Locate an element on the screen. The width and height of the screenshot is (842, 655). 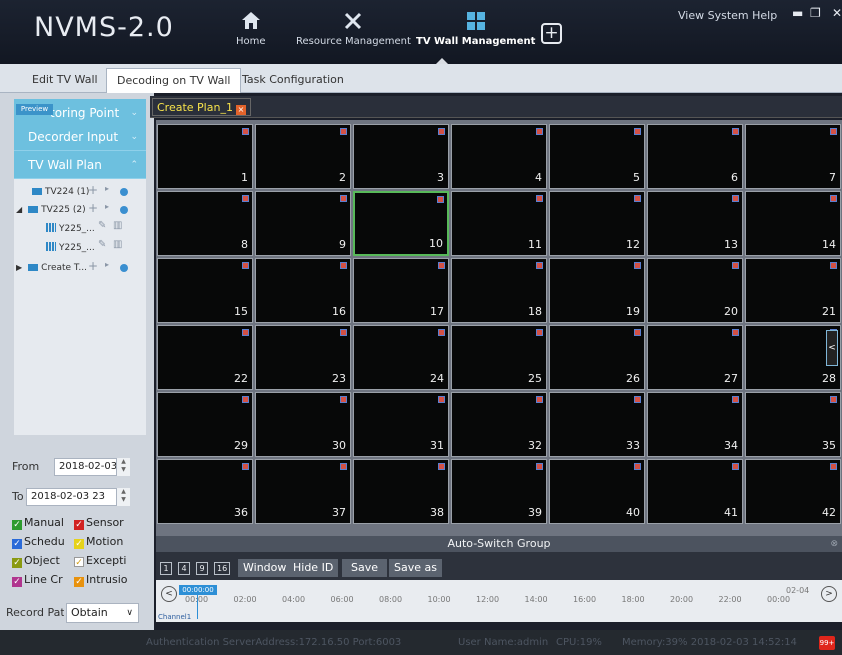
wall-screen: 2 is located at coordinates (303, 156).